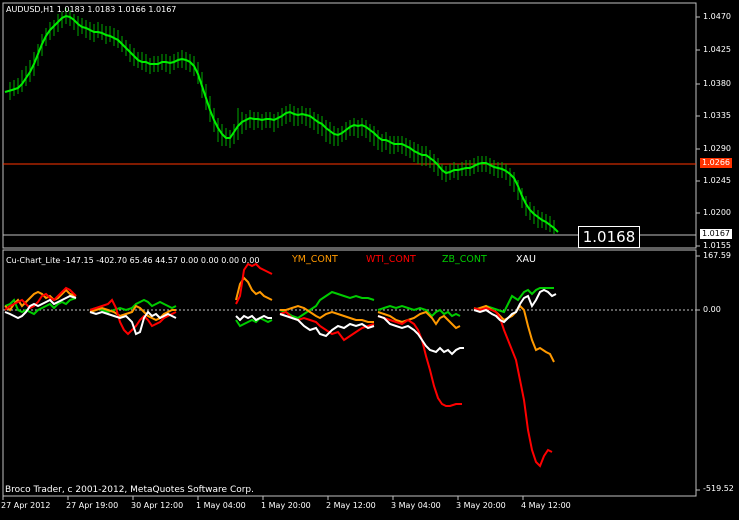 Image resolution: width=739 pixels, height=520 pixels. Describe the element at coordinates (717, 83) in the screenshot. I see `price-axis-label: 1.0380` at that location.